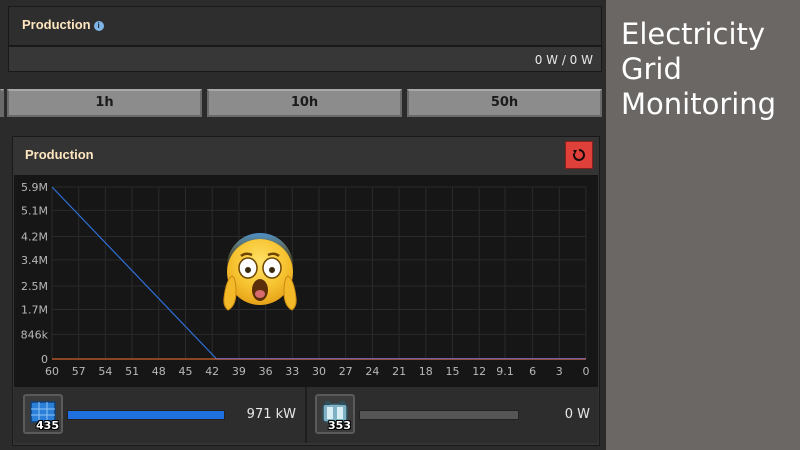  What do you see at coordinates (271, 414) in the screenshot?
I see `solar-panel-value: 971 kW` at bounding box center [271, 414].